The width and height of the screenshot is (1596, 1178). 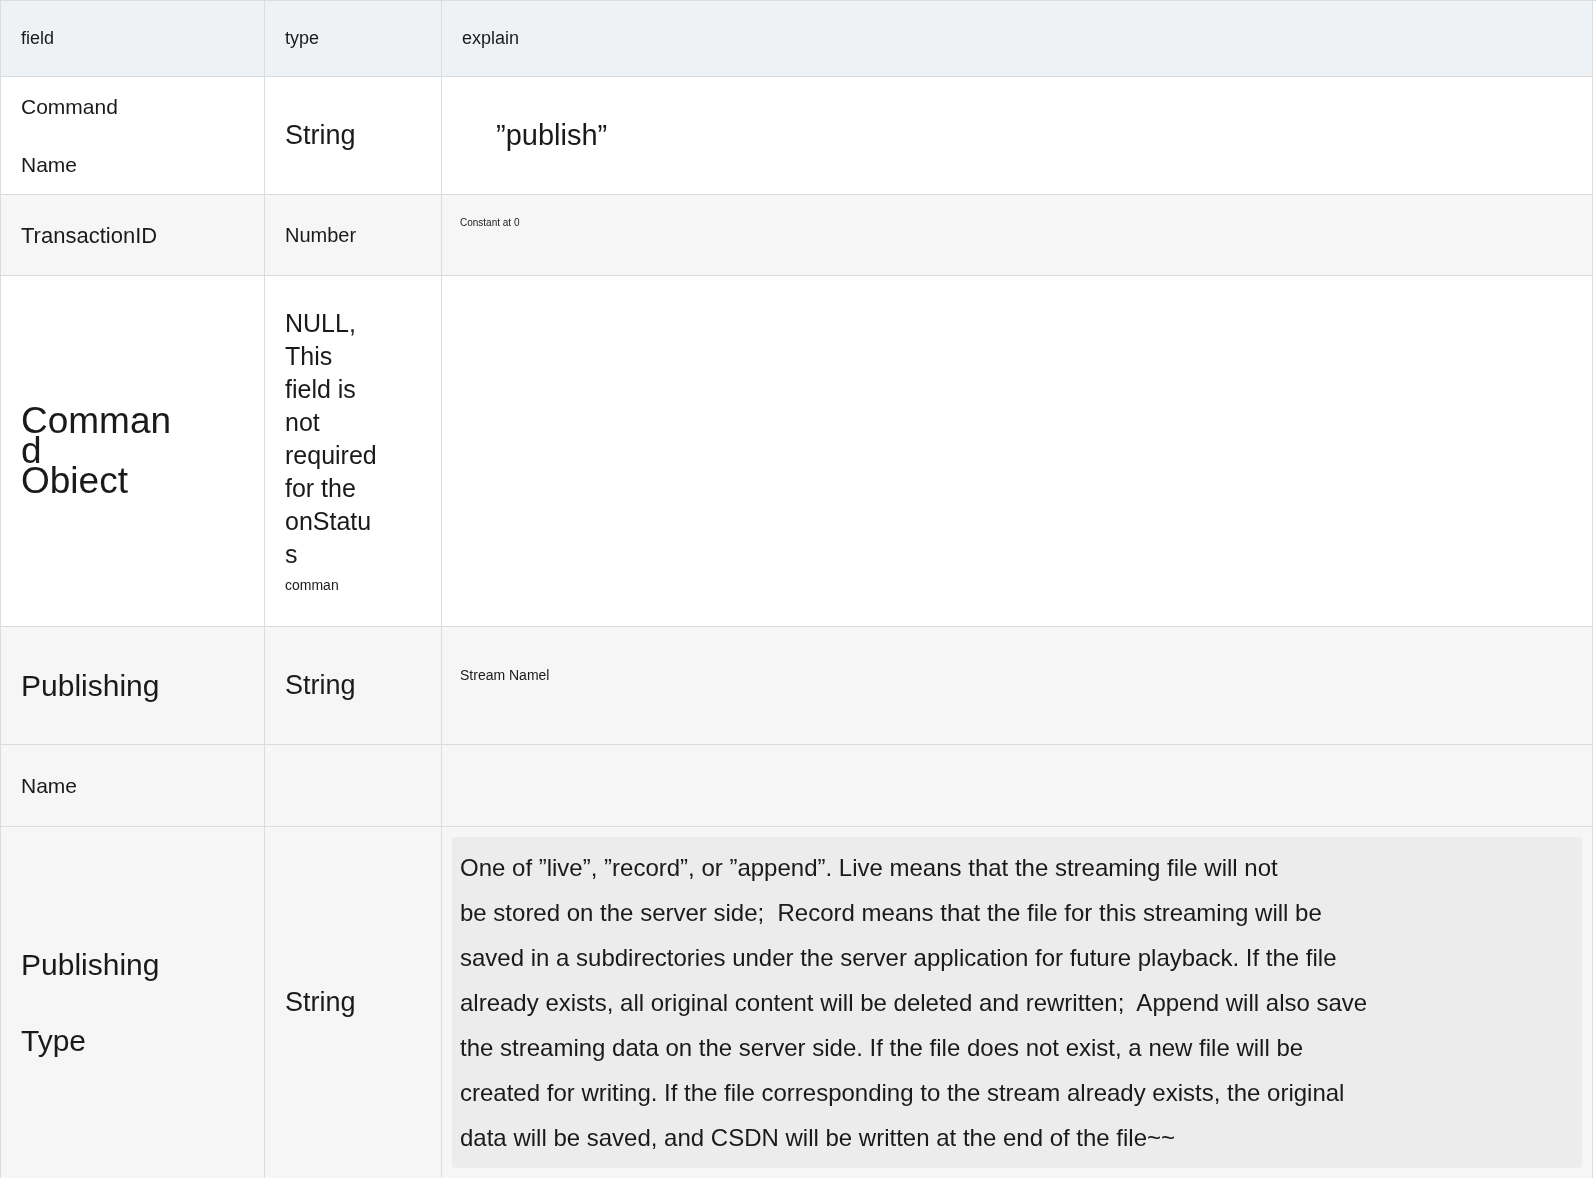 I want to click on table-cell-text: Name, so click(x=49, y=785).